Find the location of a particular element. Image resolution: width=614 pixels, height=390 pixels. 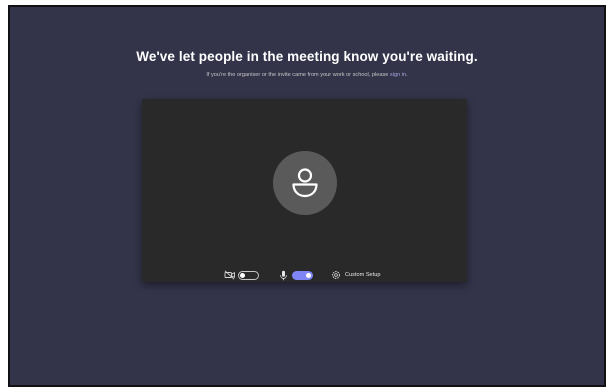

device-controls: Custom Setup is located at coordinates (304, 277).